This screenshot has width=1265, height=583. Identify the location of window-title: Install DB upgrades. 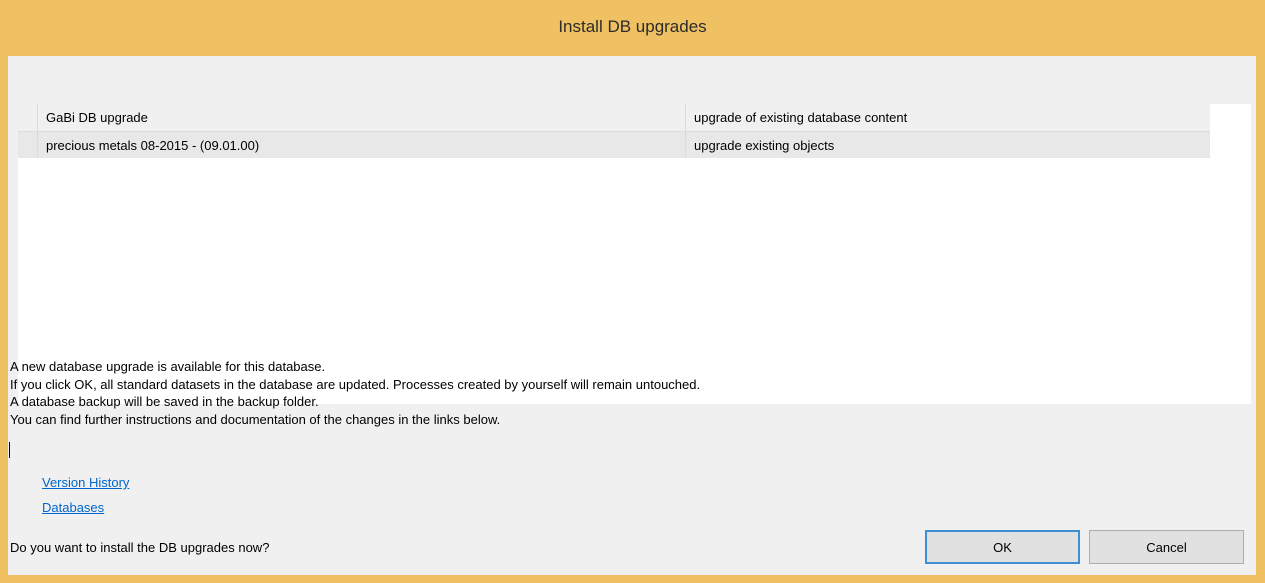
(632, 26).